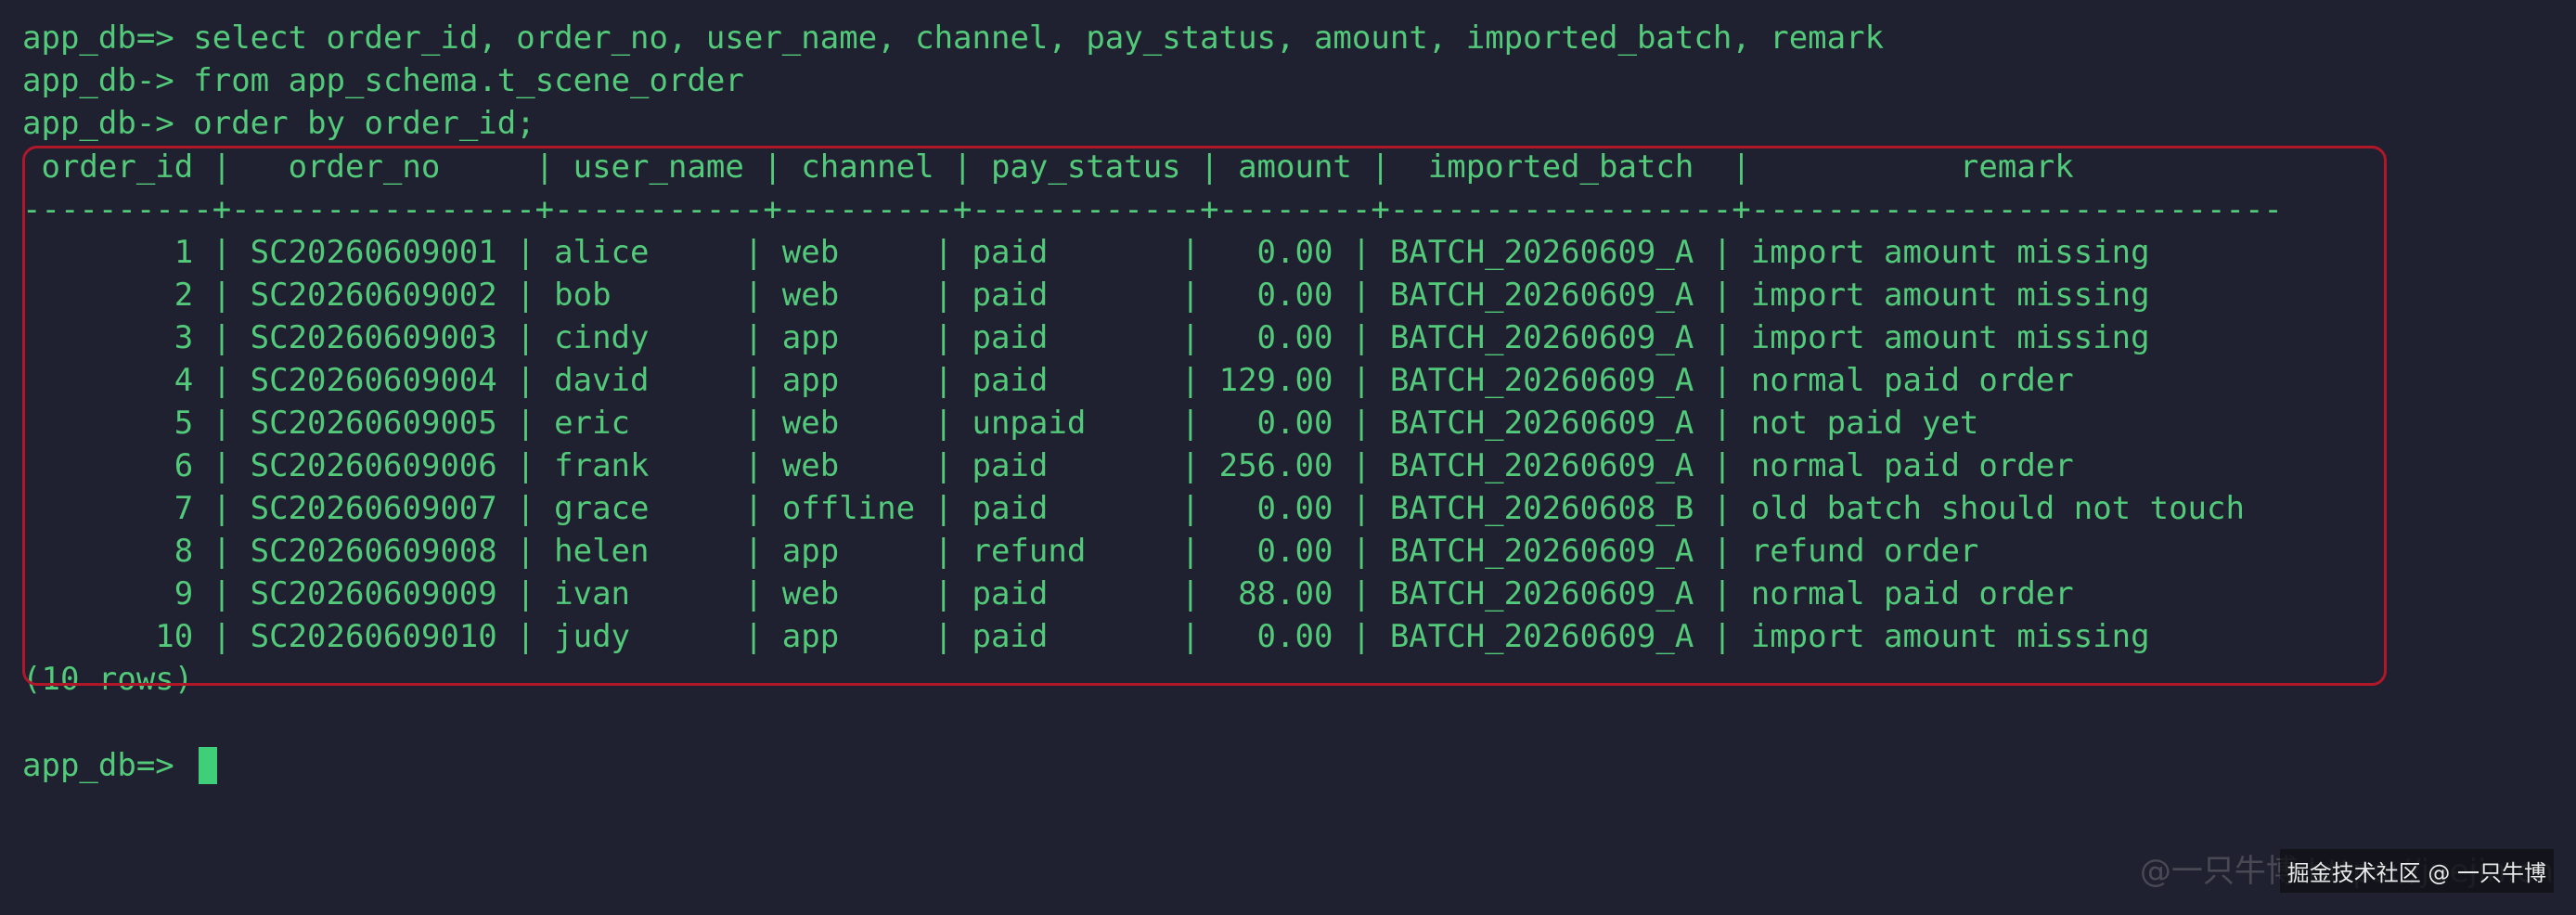 The image size is (2576, 915). I want to click on watermark-badge: 掘金技术社区 @ 一只牛博, so click(2416, 871).